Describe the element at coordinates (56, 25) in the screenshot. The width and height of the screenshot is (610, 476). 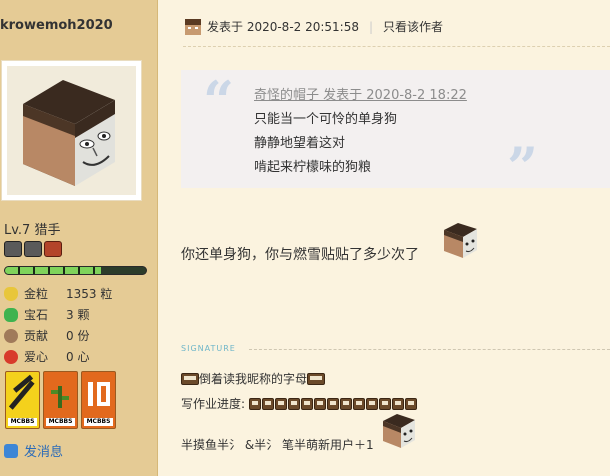
I see `author-name: krowemoh2020` at that location.